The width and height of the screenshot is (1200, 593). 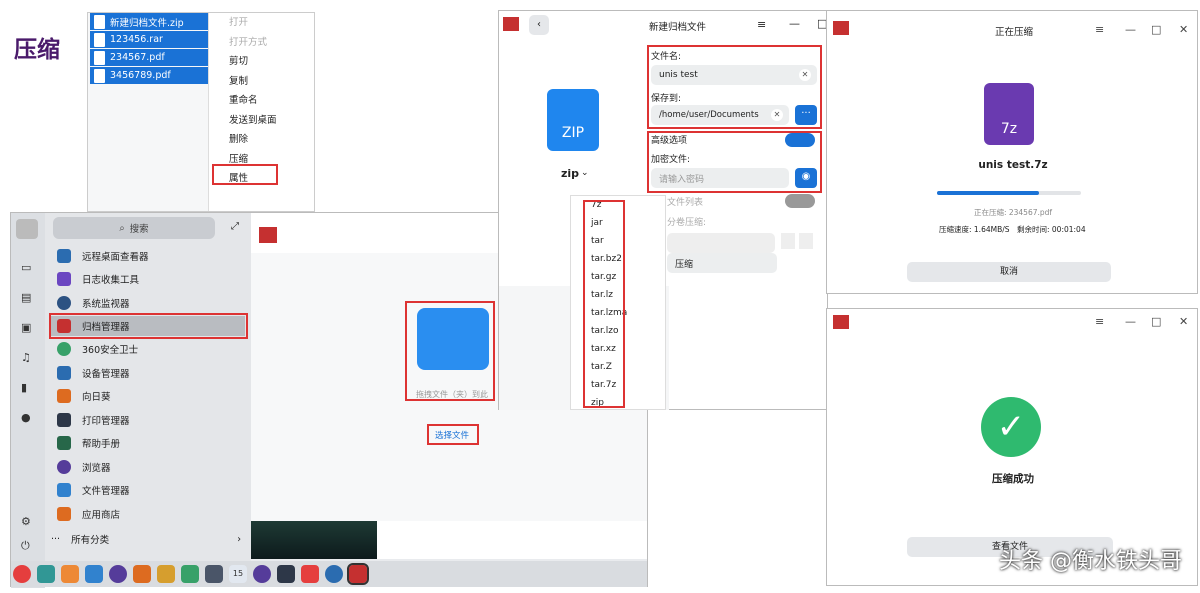 I want to click on app-item: 应用商店, so click(x=152, y=514).